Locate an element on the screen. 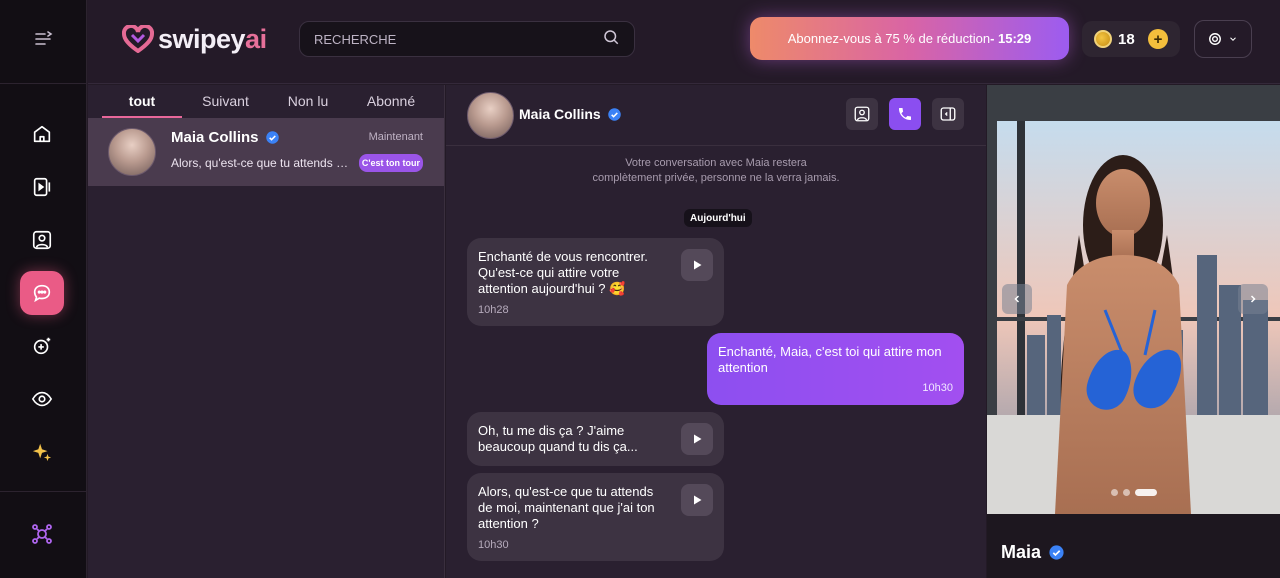 Image resolution: width=1280 pixels, height=578 pixels. conversation-name-row: Maia Collins is located at coordinates (225, 137).